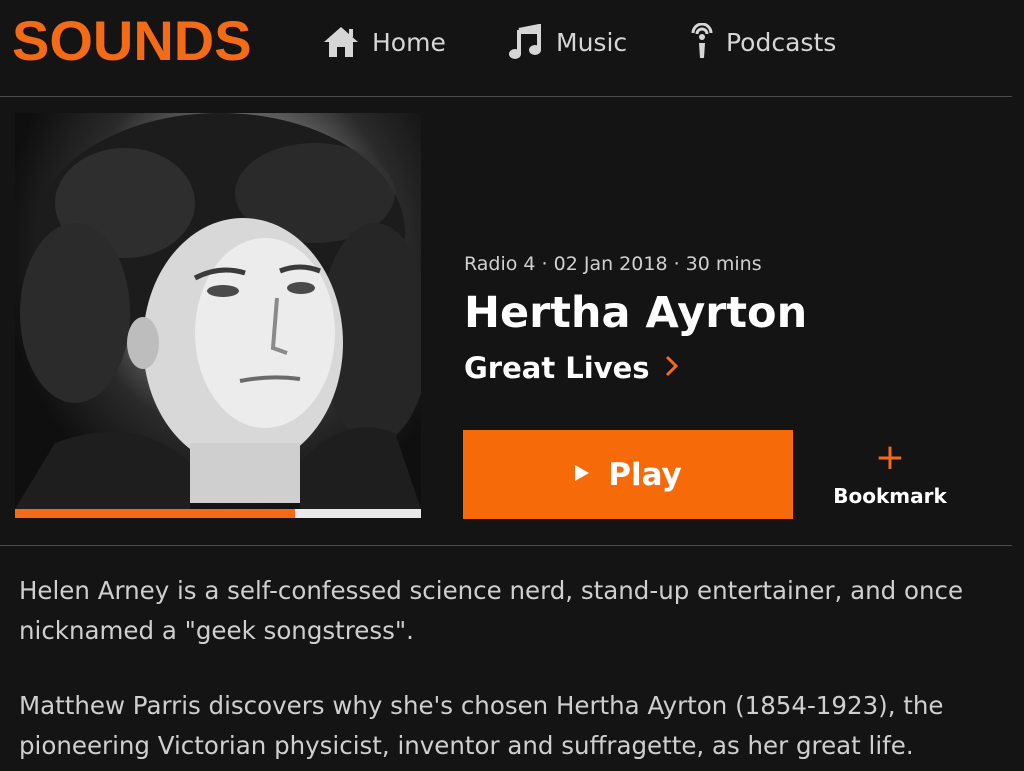 This screenshot has height=771, width=1024. What do you see at coordinates (781, 42) in the screenshot?
I see `nav-podcasts-label: Podcasts` at bounding box center [781, 42].